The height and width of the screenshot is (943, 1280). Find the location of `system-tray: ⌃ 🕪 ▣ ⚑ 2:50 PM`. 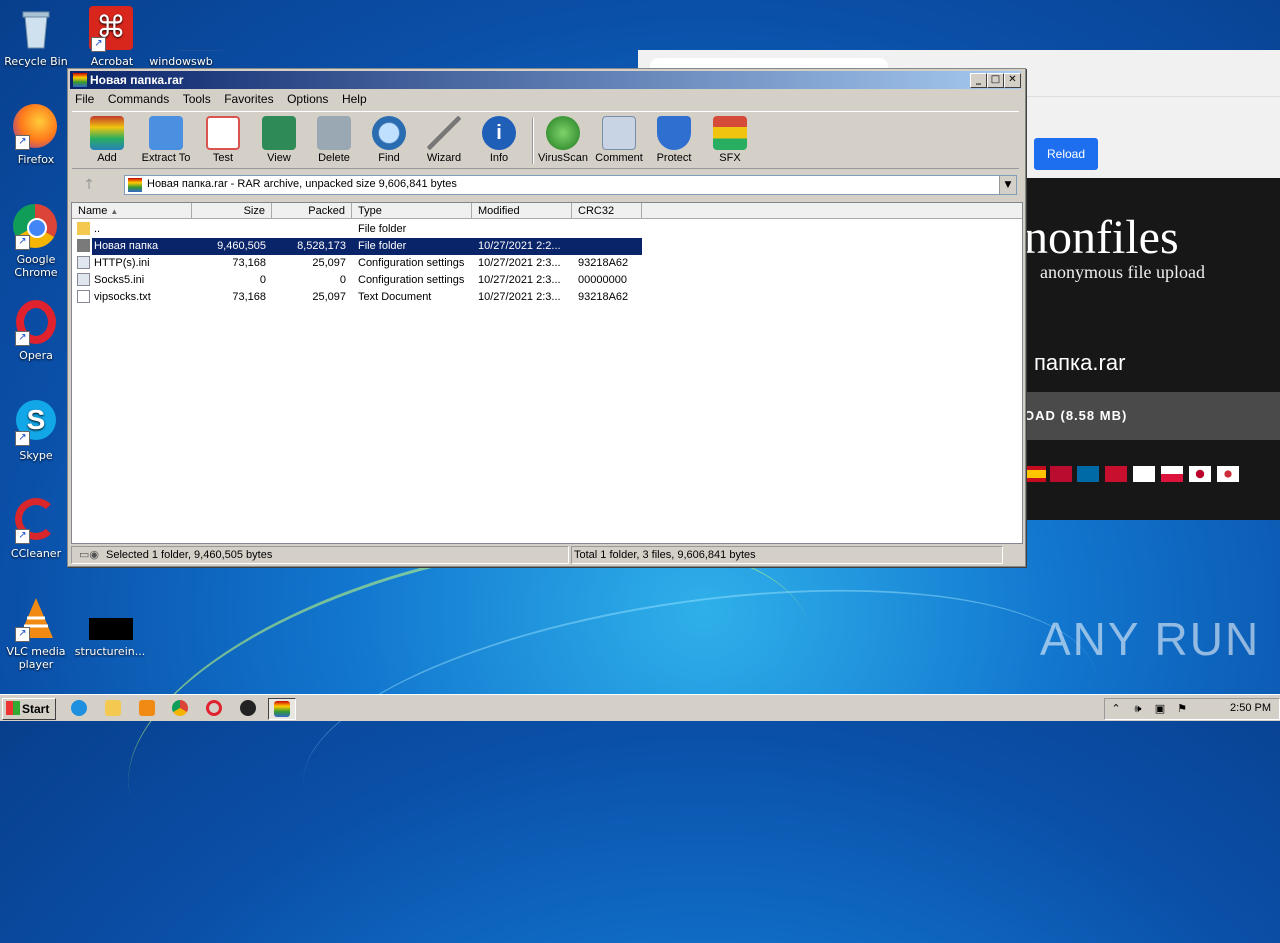

system-tray: ⌃ 🕪 ▣ ⚑ 2:50 PM is located at coordinates (1192, 709).